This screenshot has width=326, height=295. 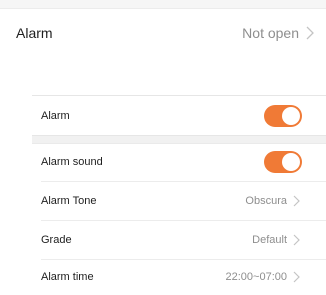 I want to click on top-edge, so click(x=163, y=4).